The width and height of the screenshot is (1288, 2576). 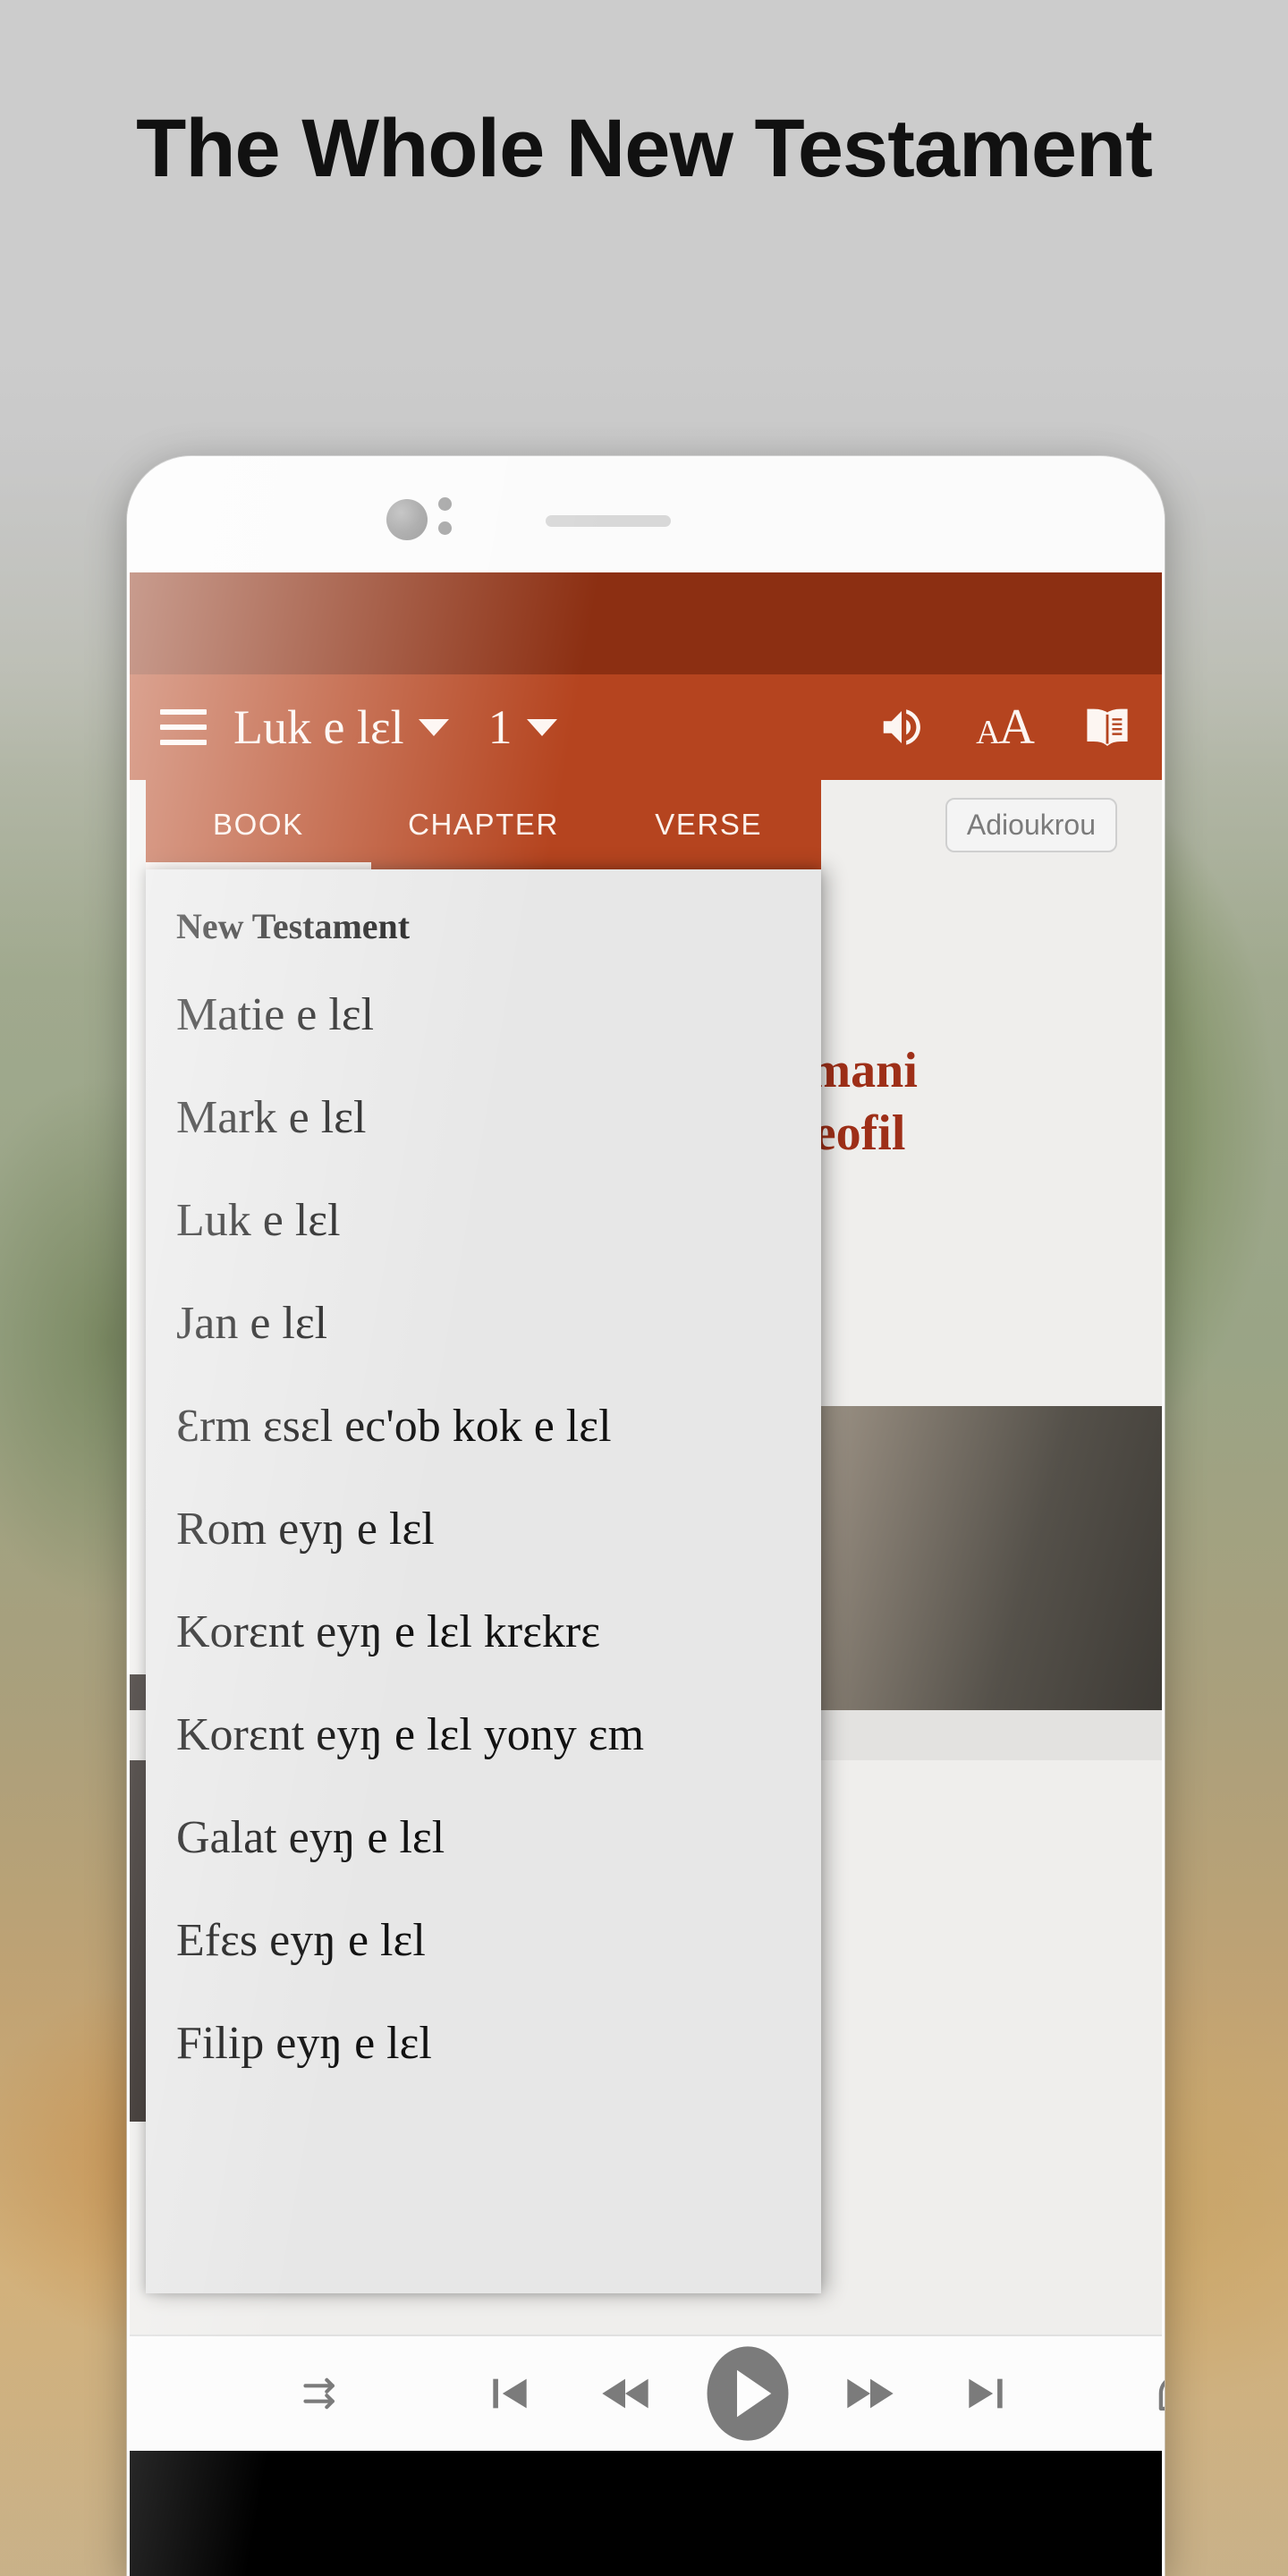 I want to click on rewind-icon, so click(x=625, y=2393).